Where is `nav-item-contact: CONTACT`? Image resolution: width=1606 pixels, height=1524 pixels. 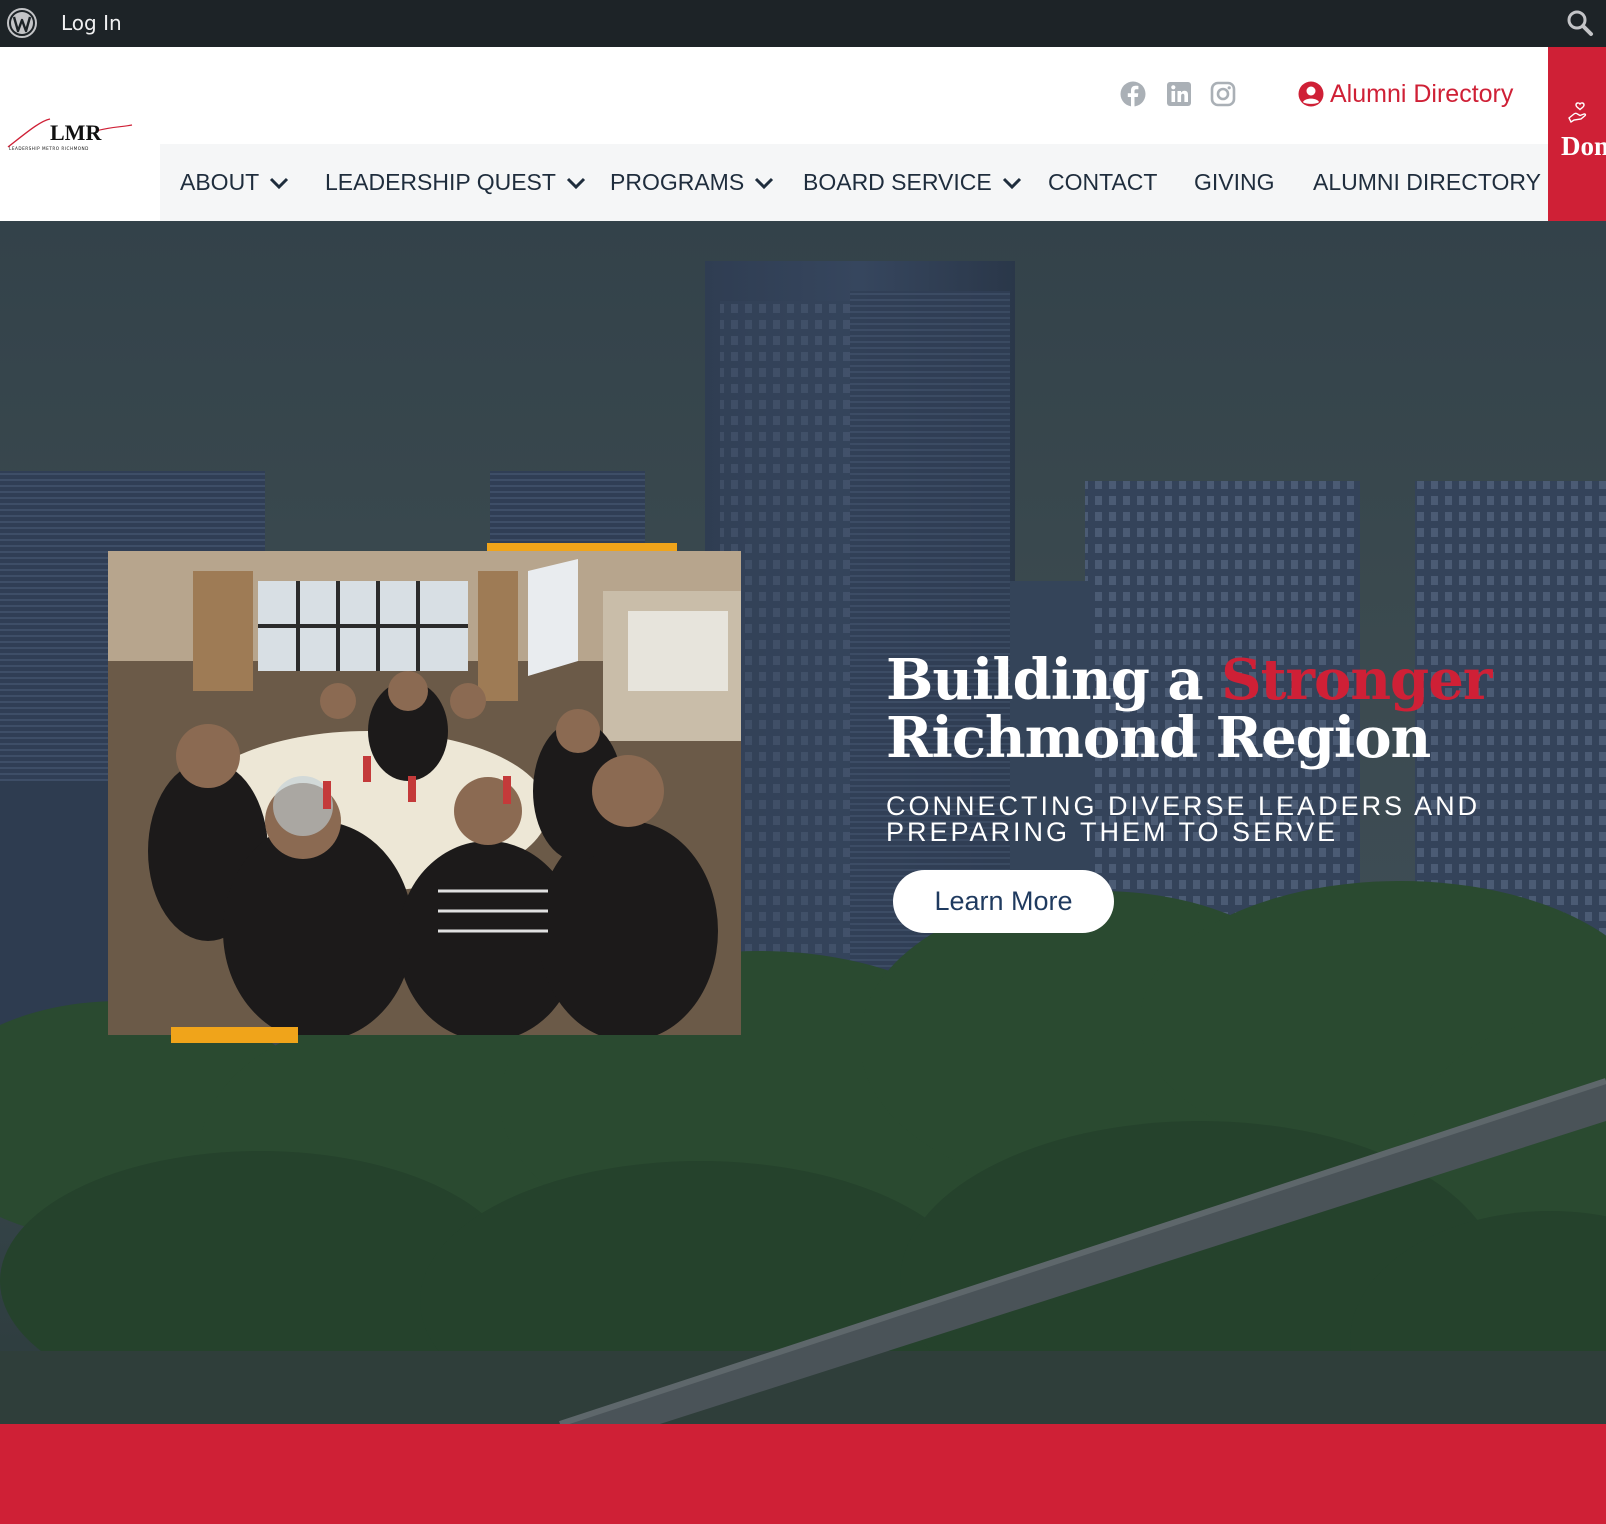
nav-item-contact: CONTACT is located at coordinates (1102, 182).